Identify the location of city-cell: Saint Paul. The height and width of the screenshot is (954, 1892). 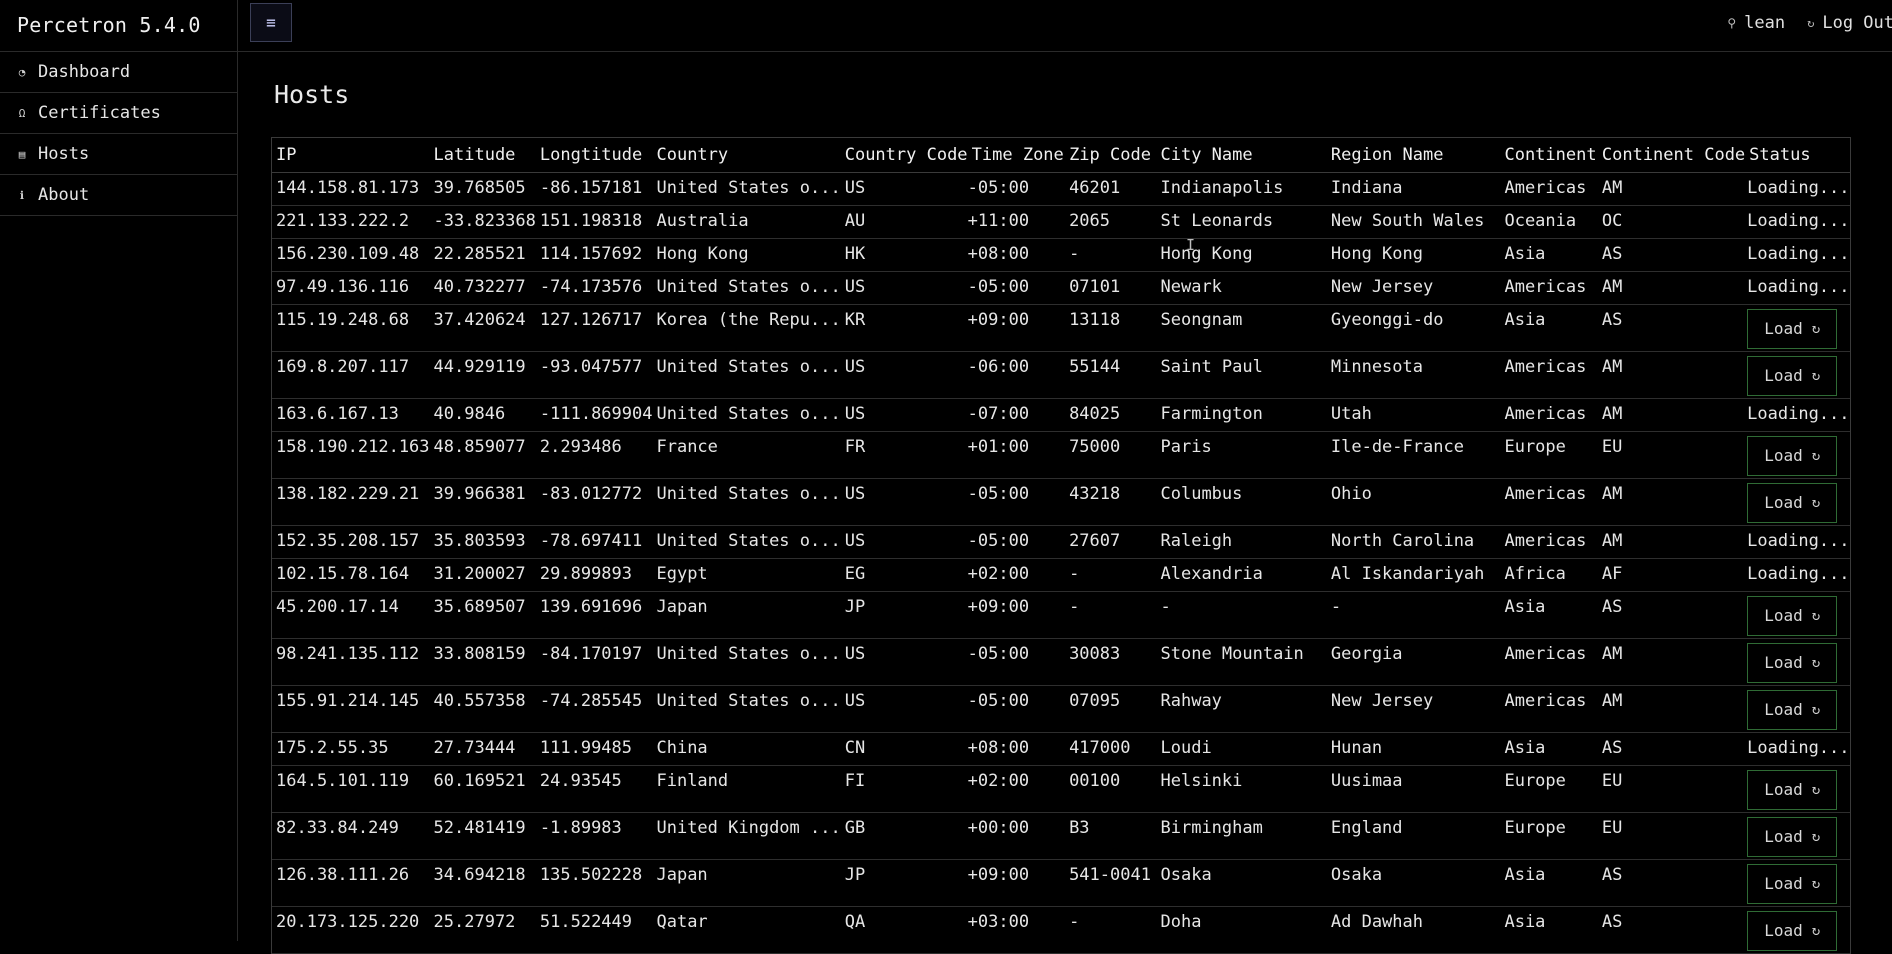
(1241, 375).